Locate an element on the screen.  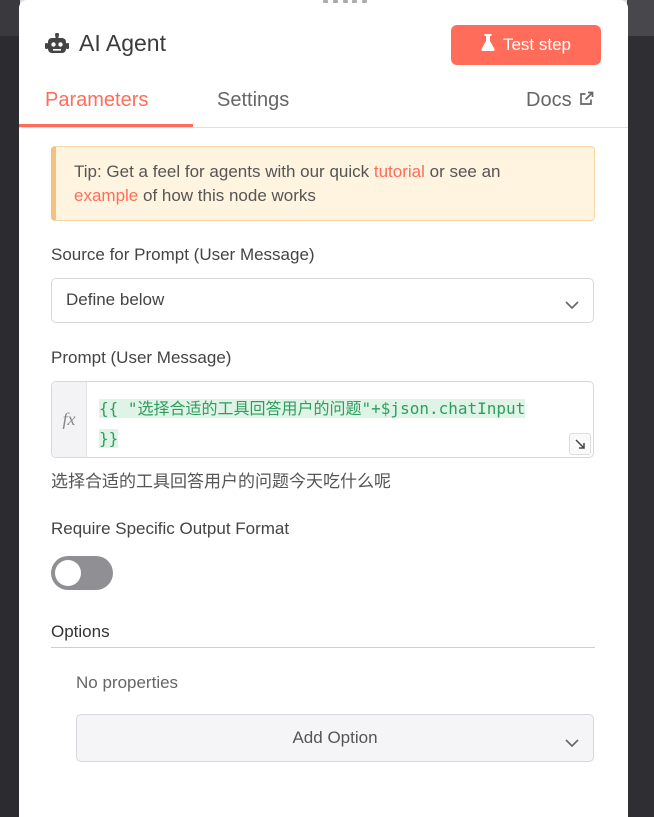
test-step-label: Test step is located at coordinates (537, 44).